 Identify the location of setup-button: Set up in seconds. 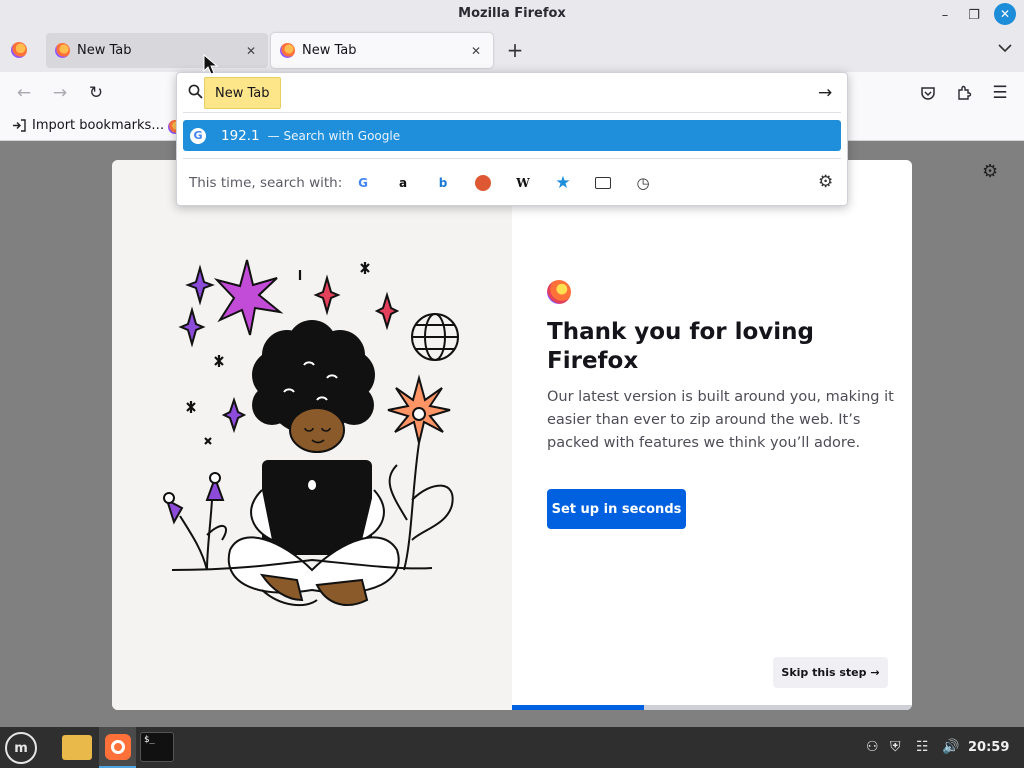
(616, 509).